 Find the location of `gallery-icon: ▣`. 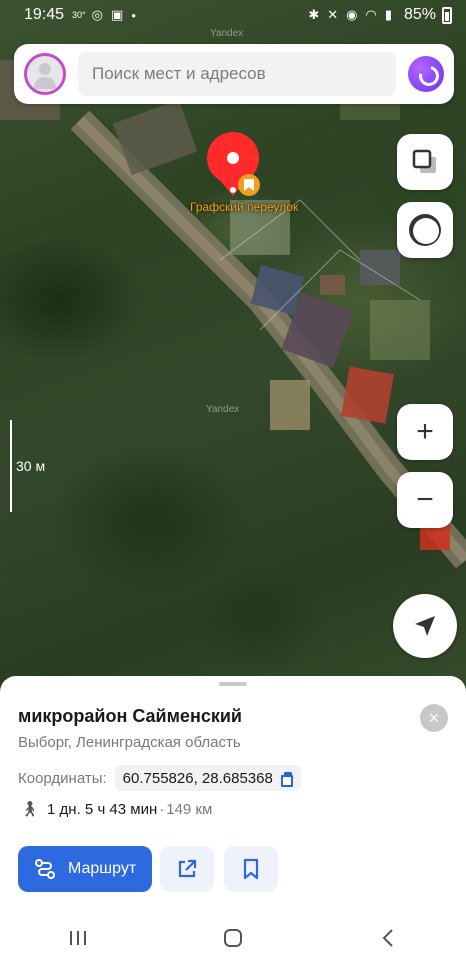

gallery-icon: ▣ is located at coordinates (117, 14).